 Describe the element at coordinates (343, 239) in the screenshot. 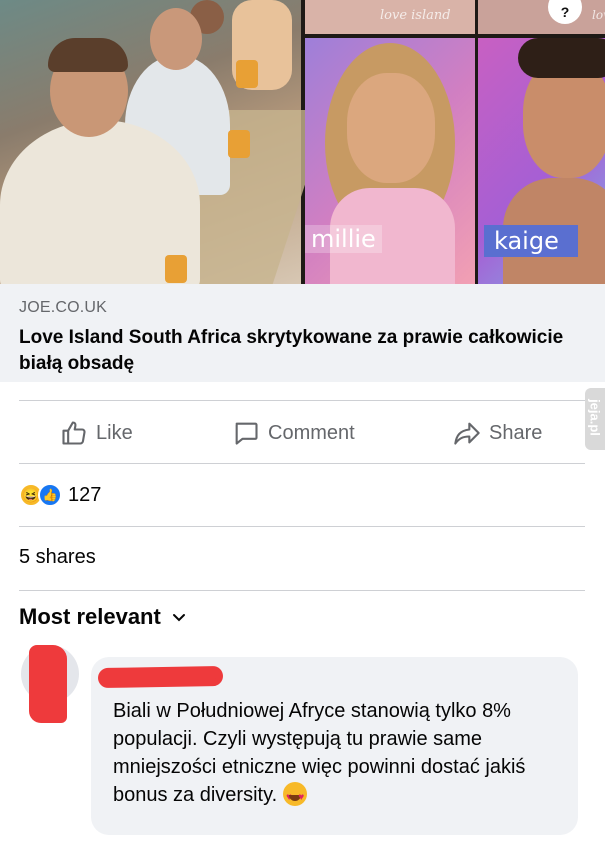

I see `contestant-name-millie: millie` at that location.